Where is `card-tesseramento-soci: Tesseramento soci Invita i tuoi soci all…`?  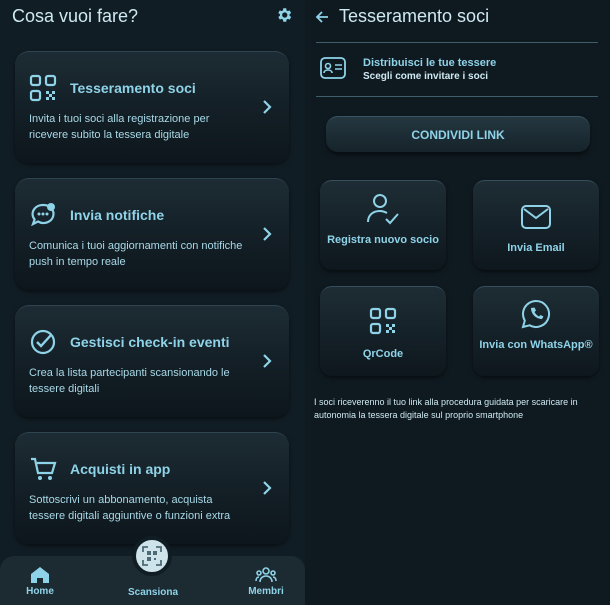
card-tesseramento-soci: Tesseramento soci Invita i tuoi soci all… is located at coordinates (152, 107).